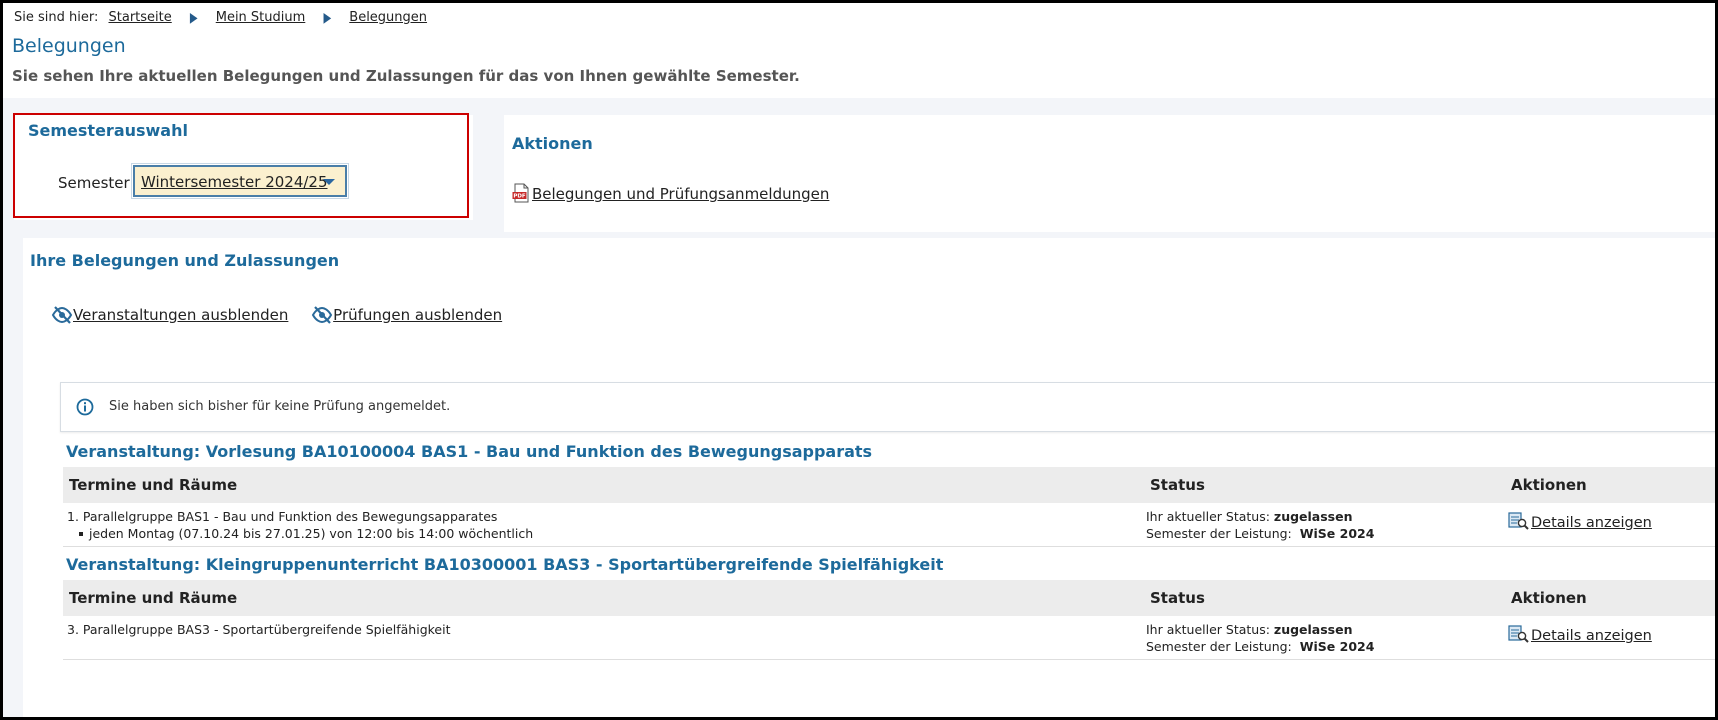 Image resolution: width=1718 pixels, height=720 pixels. I want to click on hide-exams-label: Prüfungen ausblenden, so click(418, 315).